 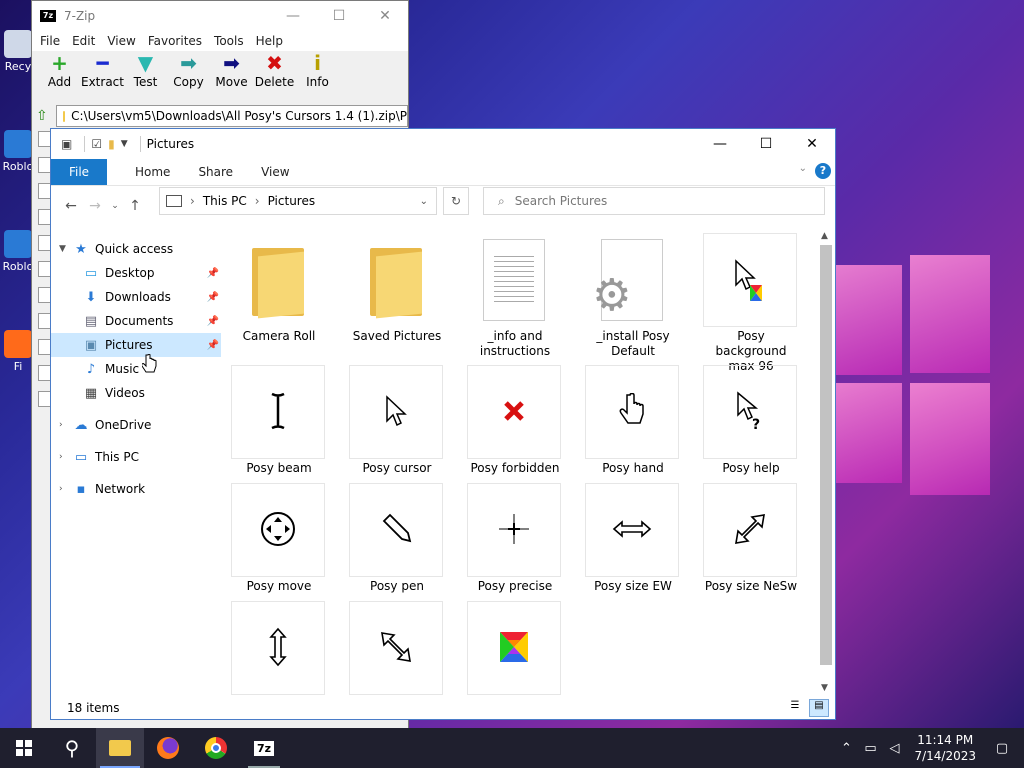 I want to click on extract-button: ━ Extract, so click(x=102, y=70).